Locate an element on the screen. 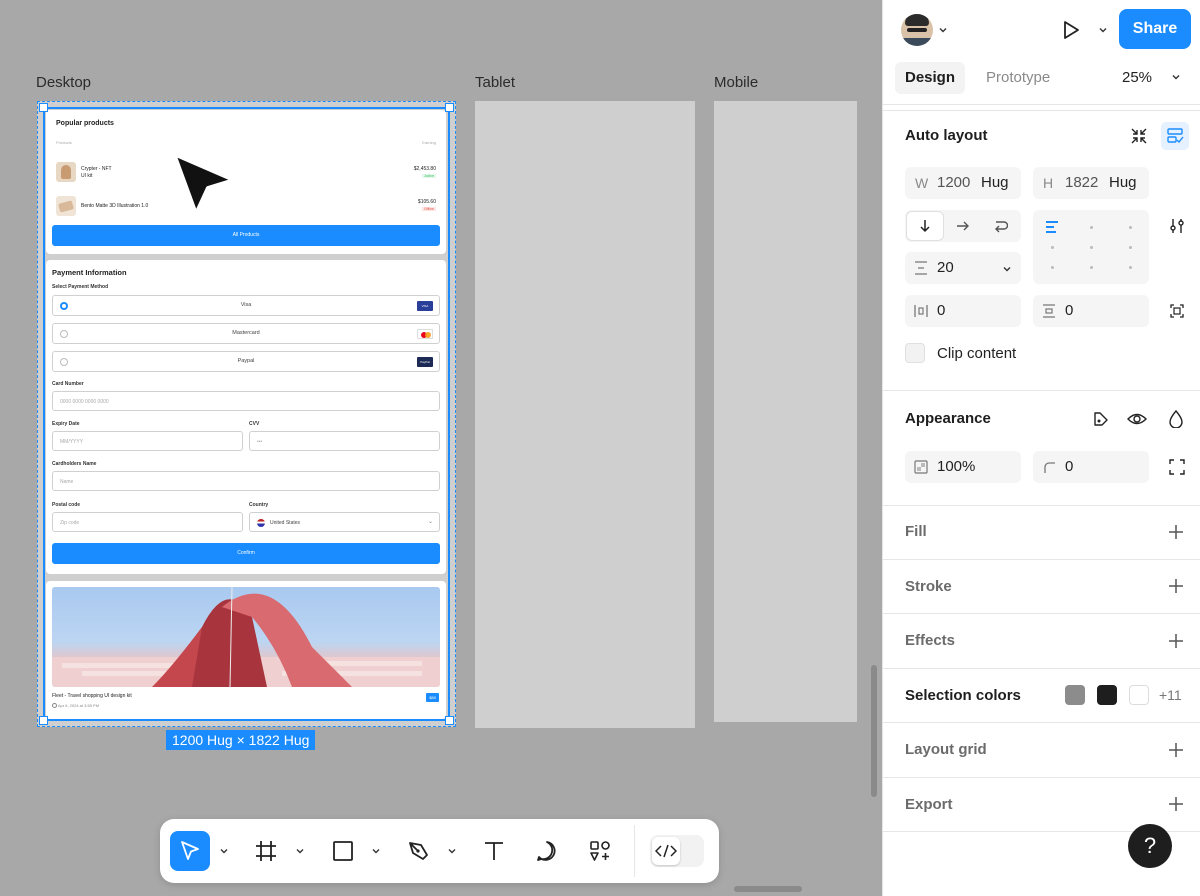 This screenshot has width=1200, height=896. layout-settings-button is located at coordinates (1177, 226).